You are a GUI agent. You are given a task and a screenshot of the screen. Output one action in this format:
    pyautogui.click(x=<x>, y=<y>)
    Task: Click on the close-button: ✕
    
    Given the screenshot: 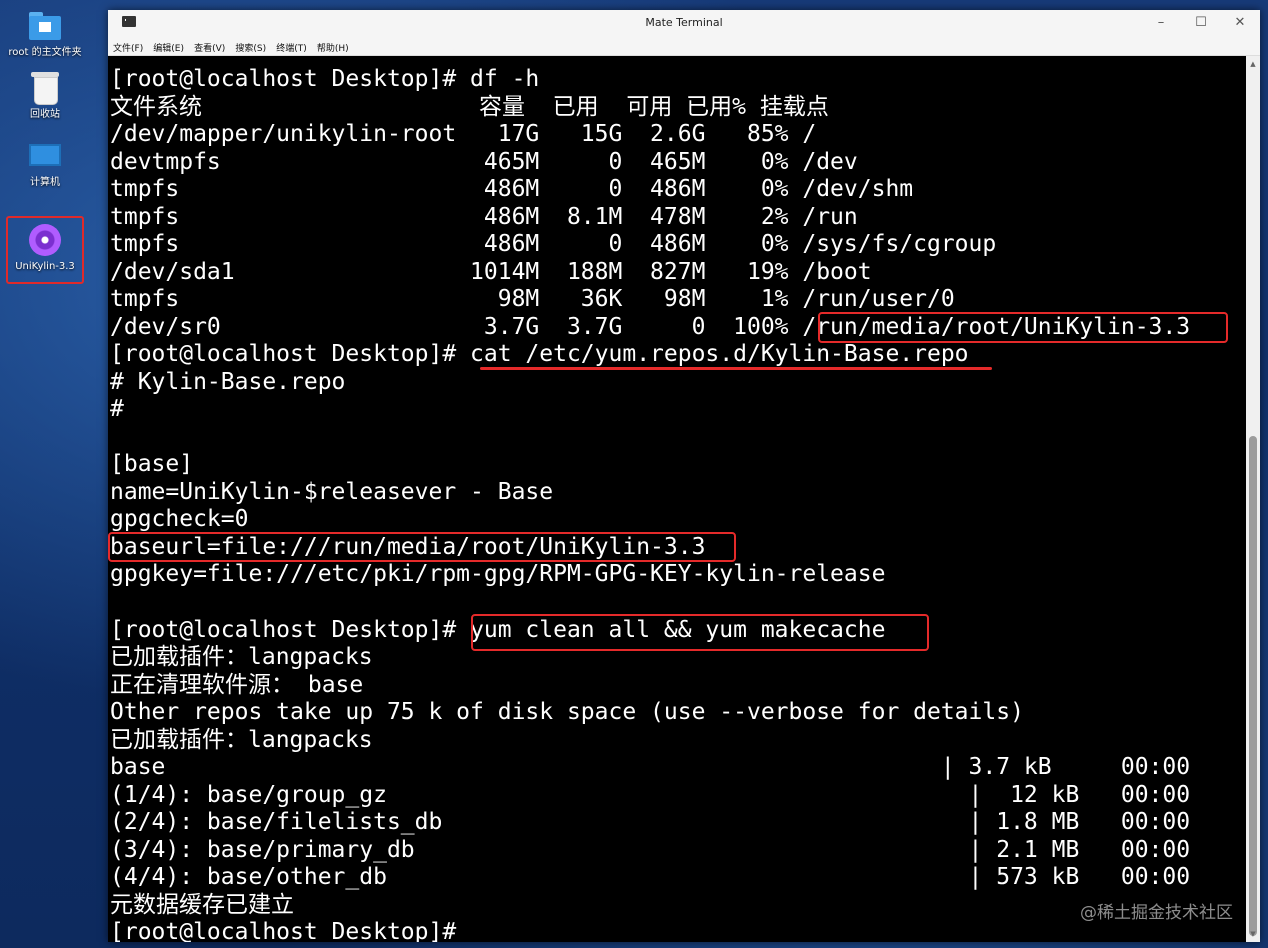 What is the action you would take?
    pyautogui.click(x=1240, y=23)
    